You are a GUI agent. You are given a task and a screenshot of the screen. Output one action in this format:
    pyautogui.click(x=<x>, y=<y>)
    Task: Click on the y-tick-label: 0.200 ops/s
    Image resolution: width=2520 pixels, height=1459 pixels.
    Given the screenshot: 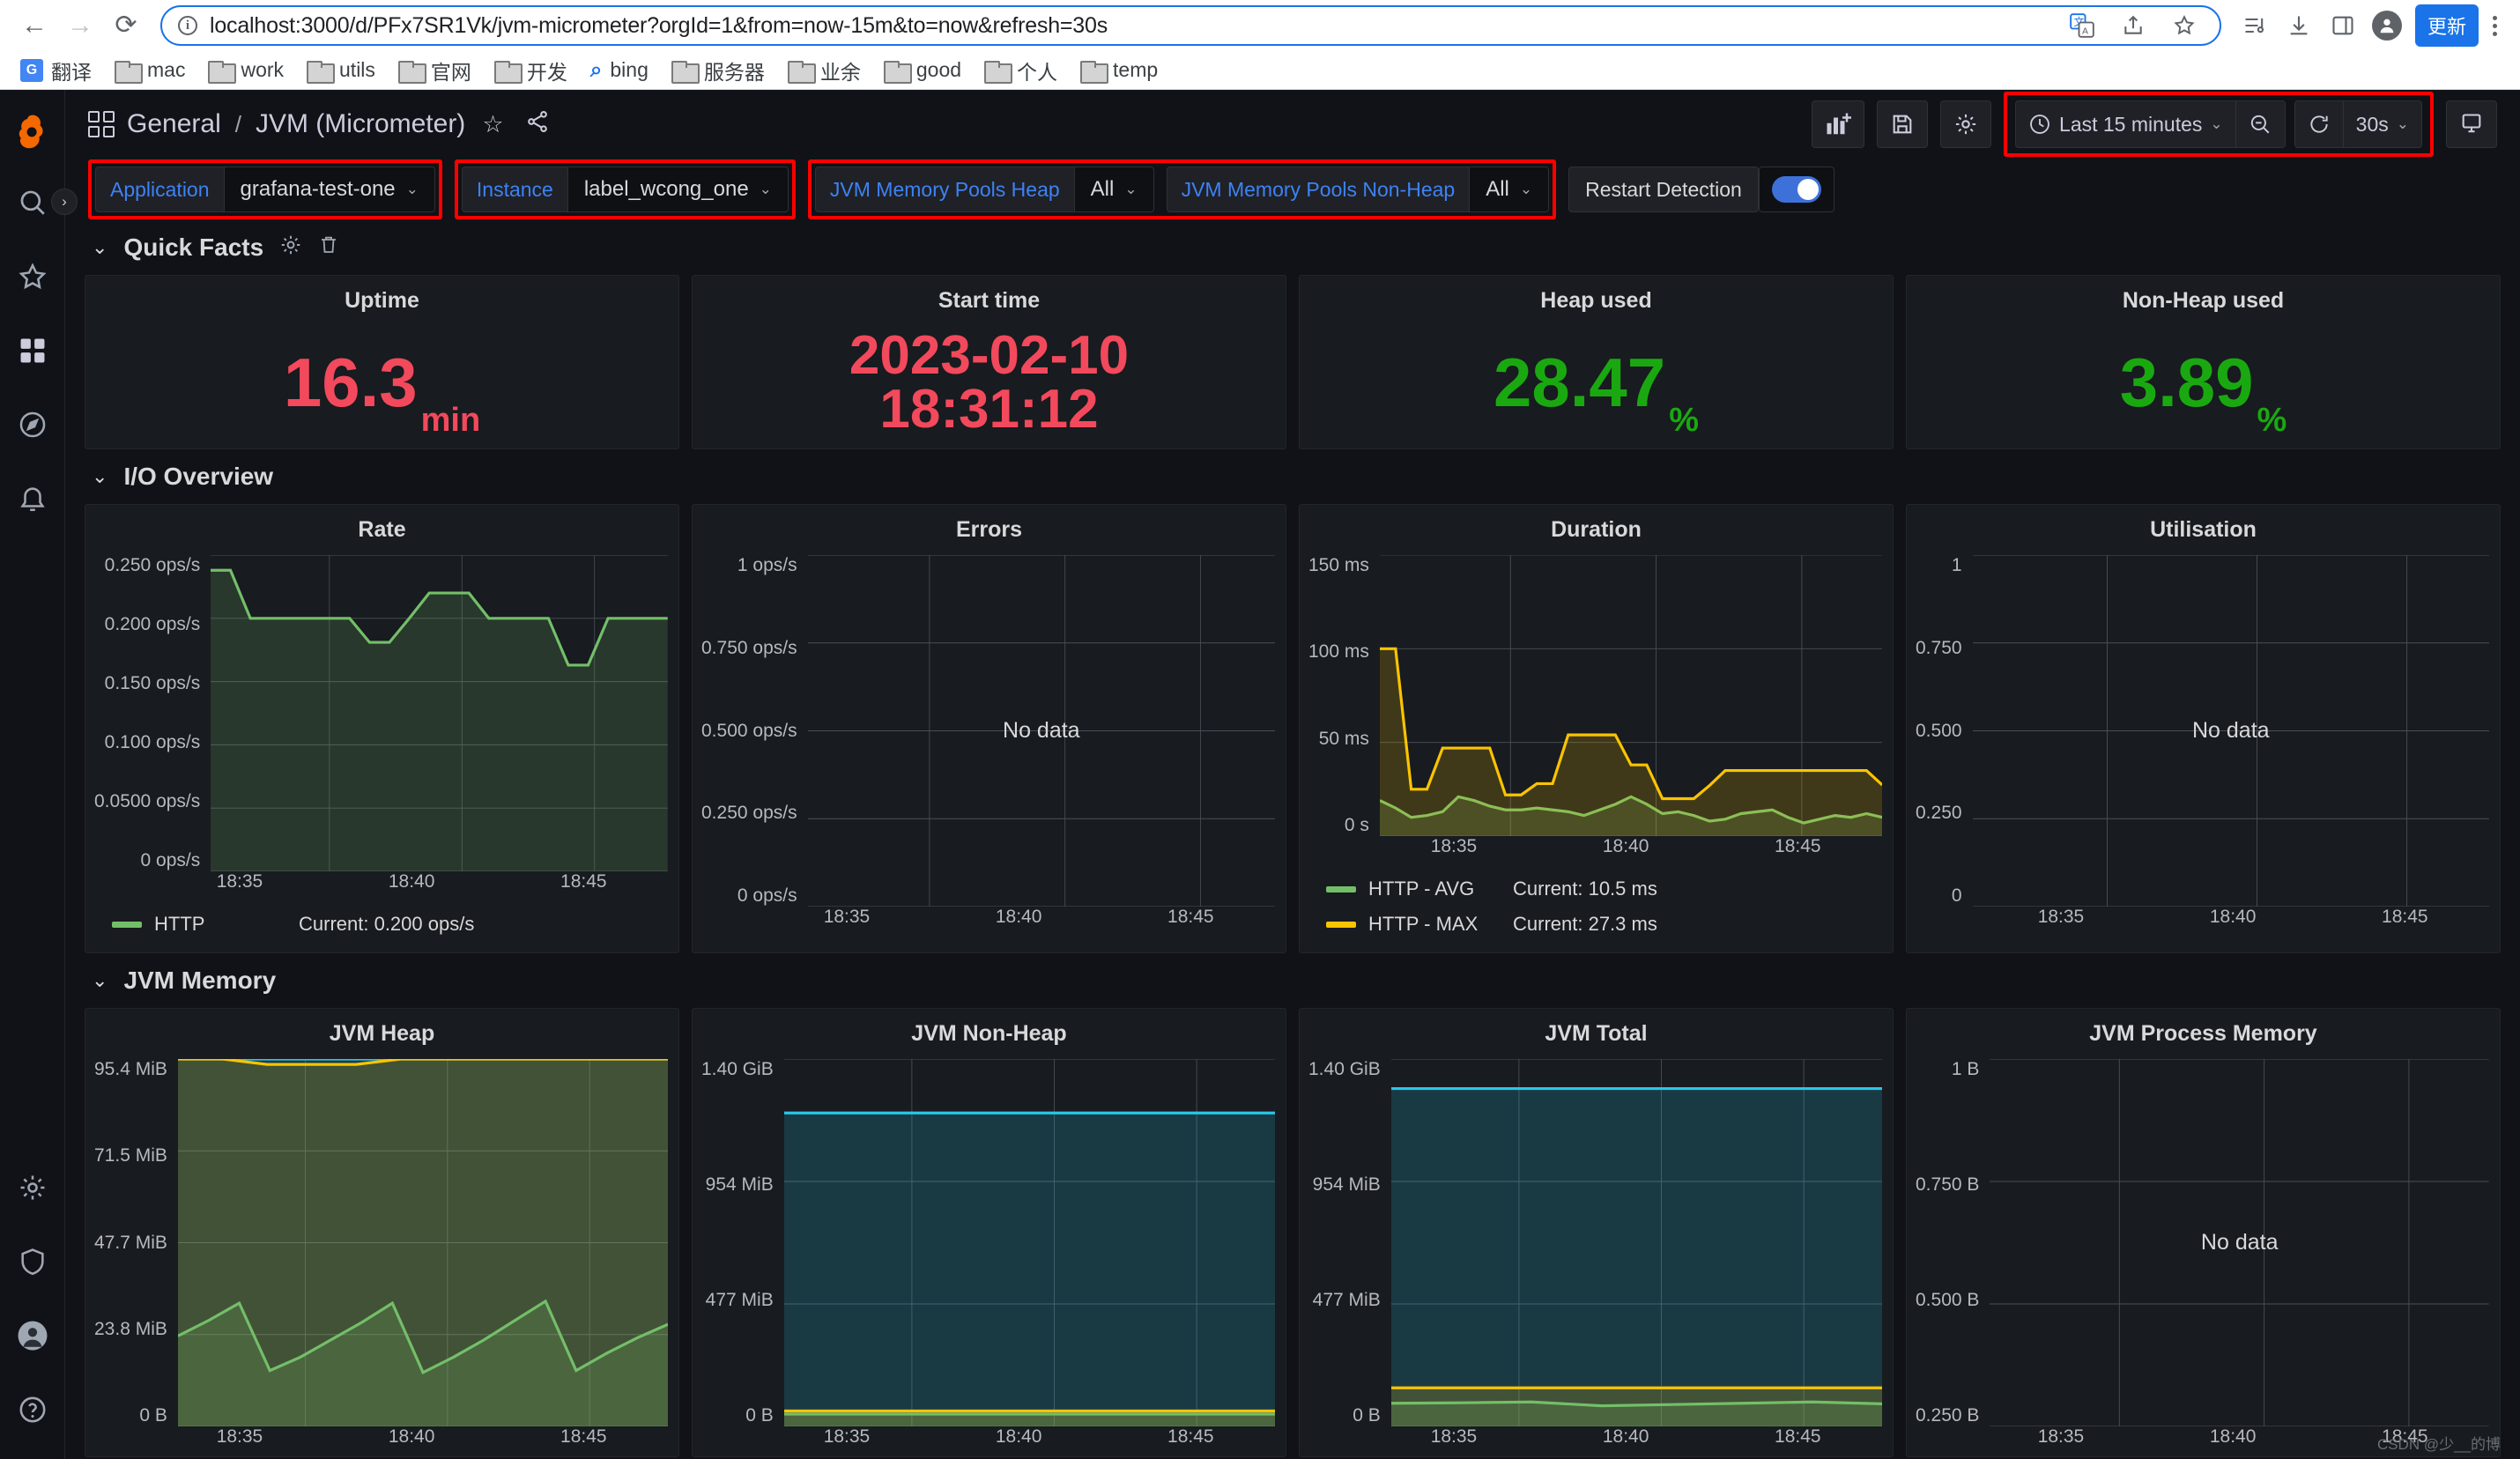 What is the action you would take?
    pyautogui.click(x=152, y=624)
    